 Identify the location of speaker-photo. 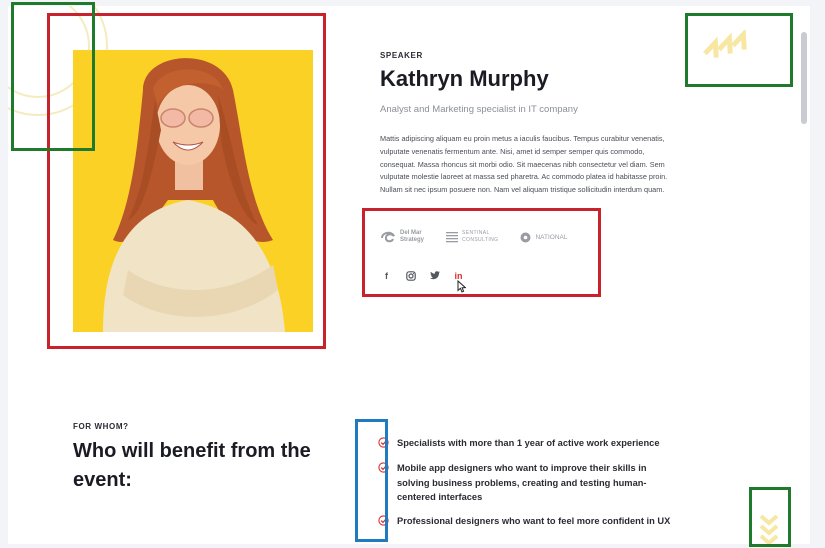
(193, 191).